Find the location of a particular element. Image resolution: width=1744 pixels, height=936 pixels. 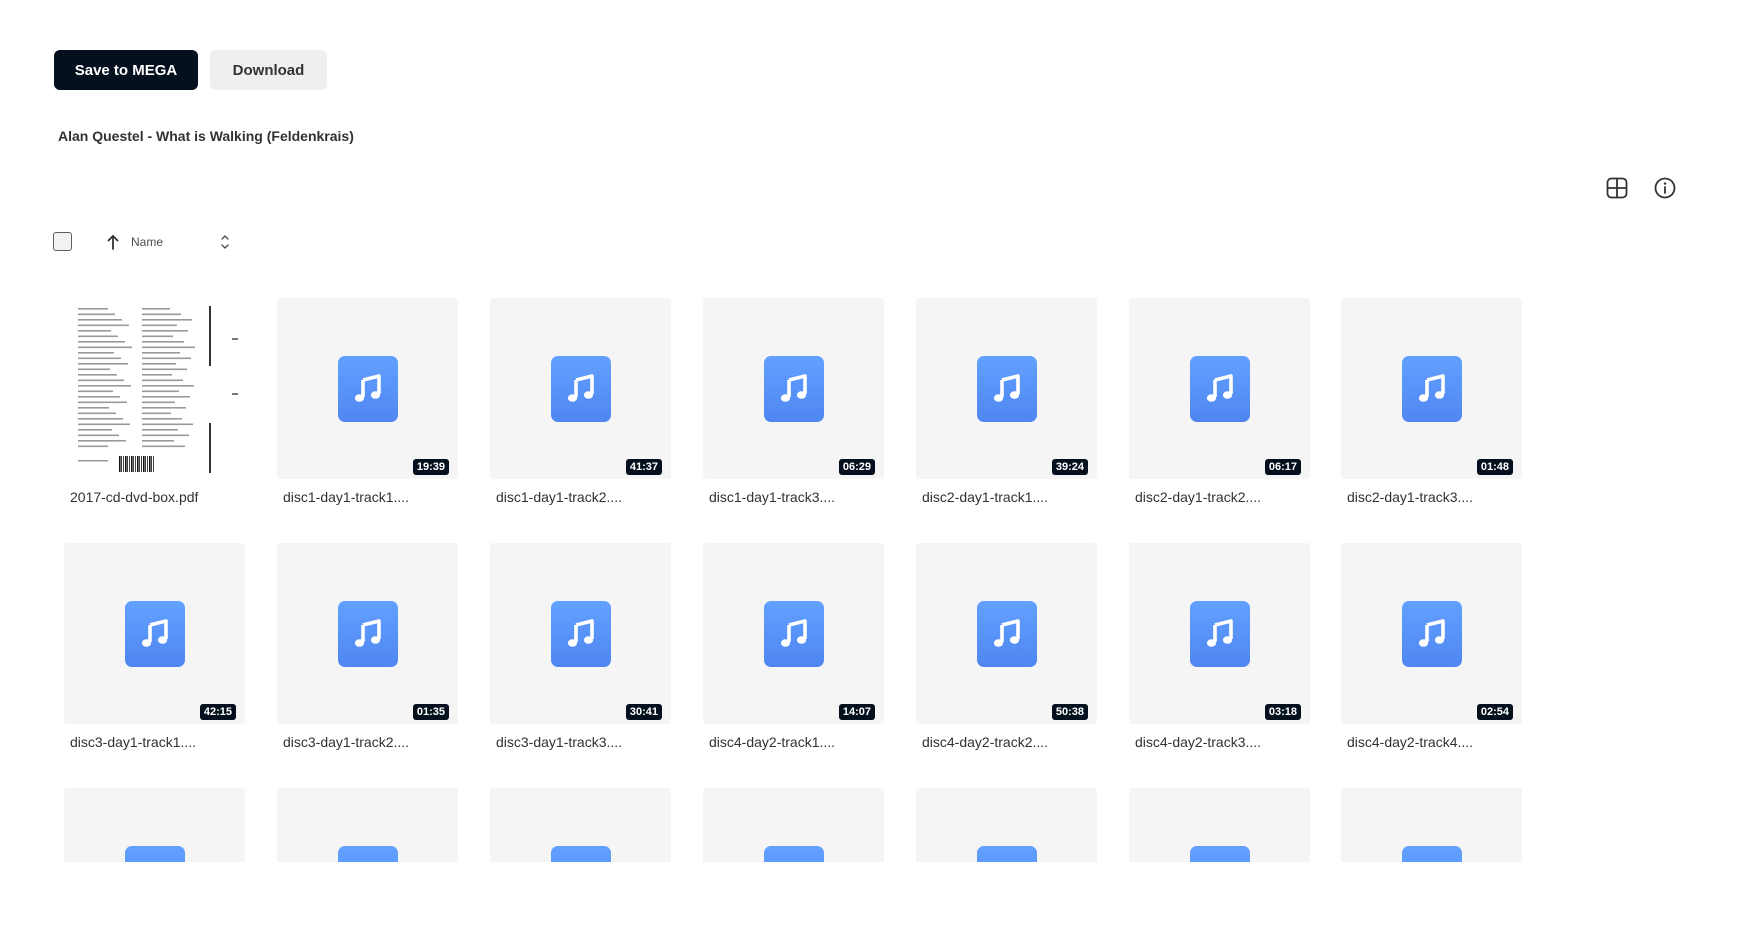

sort-label: Name is located at coordinates (147, 242).